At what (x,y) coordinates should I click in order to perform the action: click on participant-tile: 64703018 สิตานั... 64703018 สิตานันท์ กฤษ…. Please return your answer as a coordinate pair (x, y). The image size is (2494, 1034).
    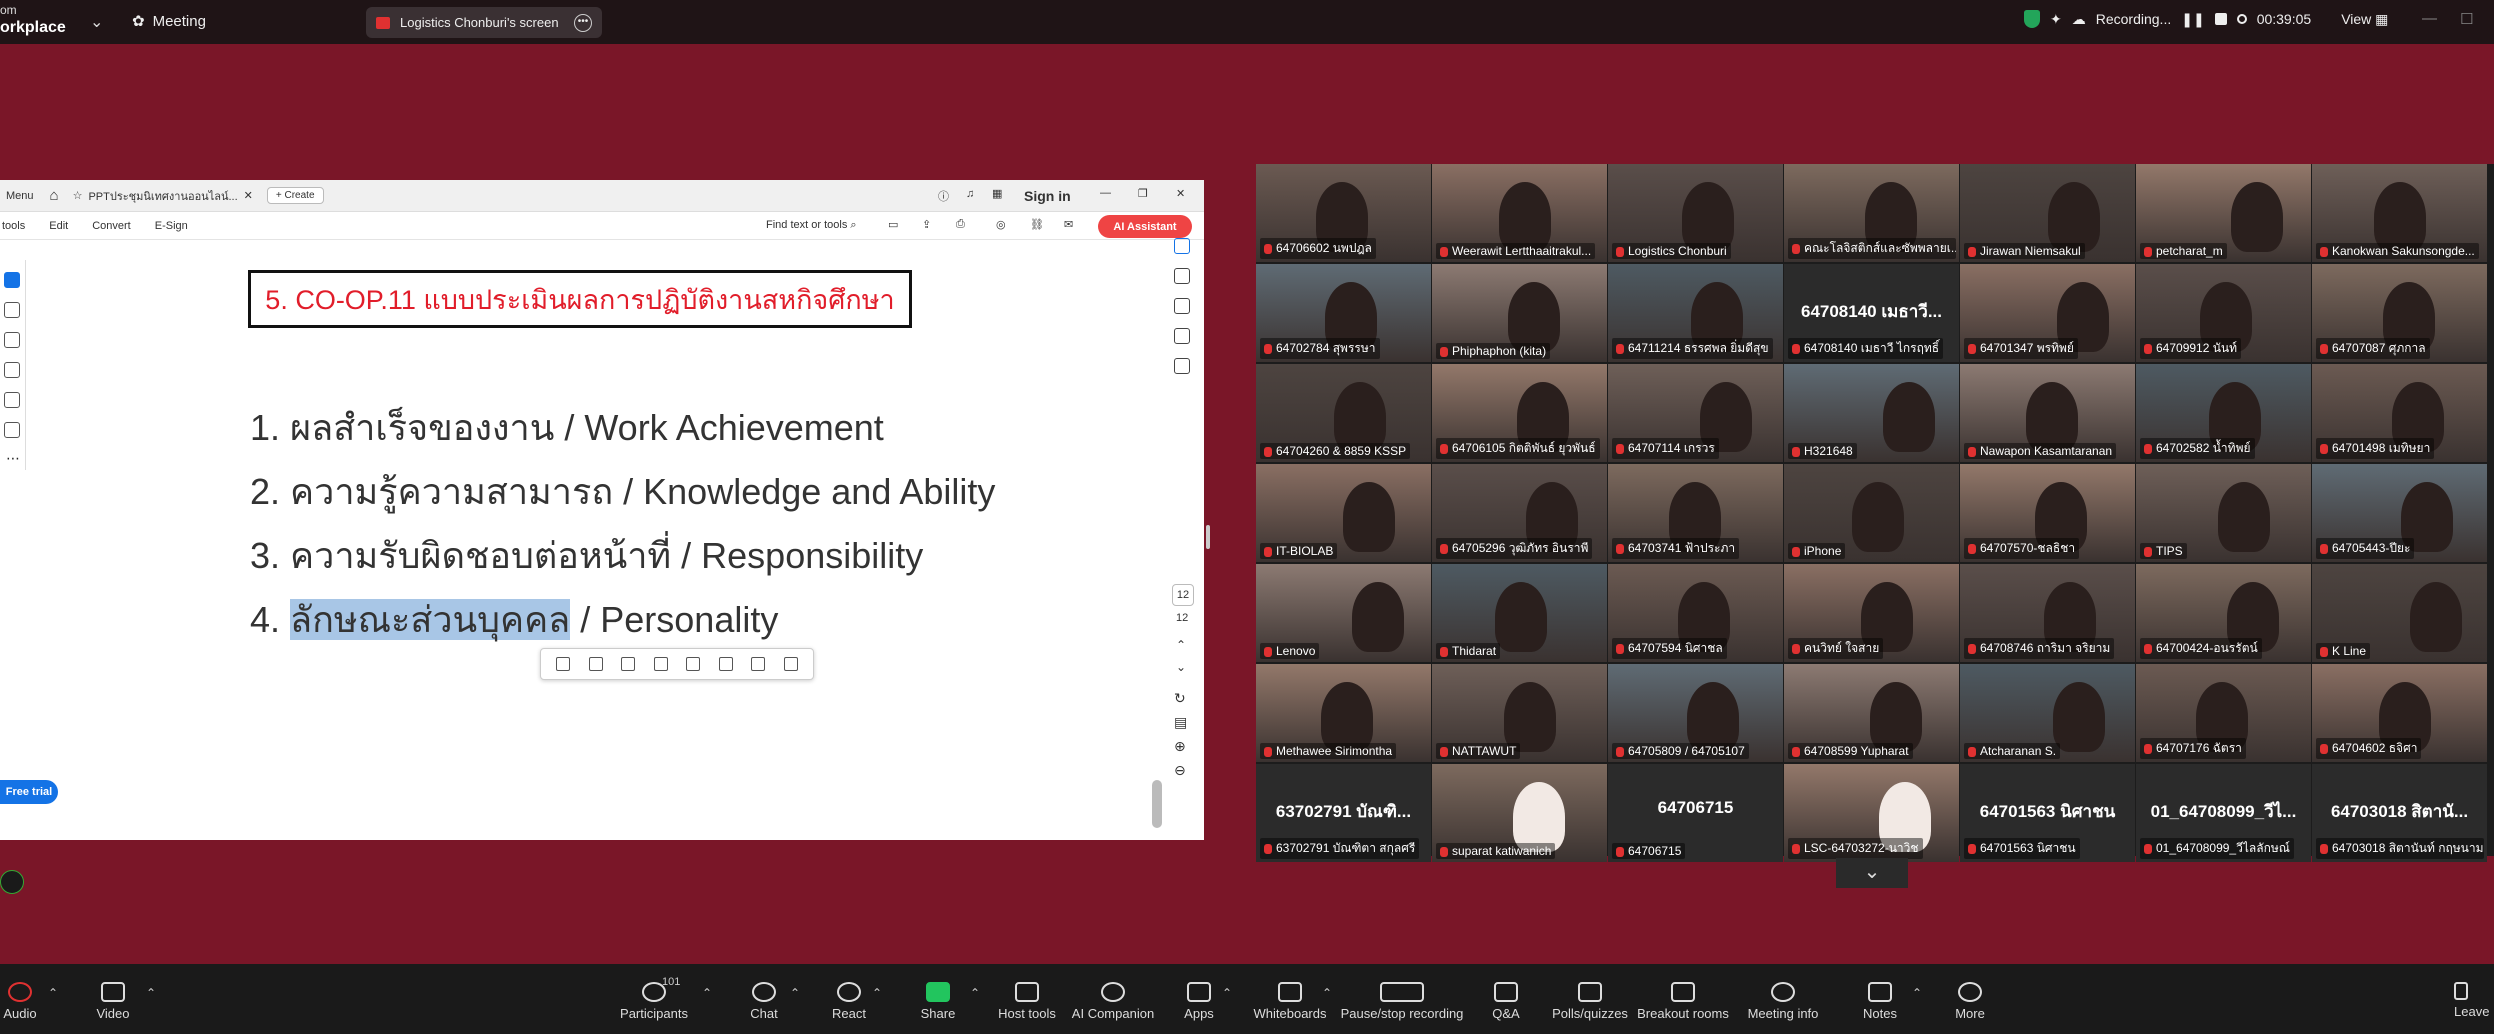
    Looking at the image, I should click on (2399, 813).